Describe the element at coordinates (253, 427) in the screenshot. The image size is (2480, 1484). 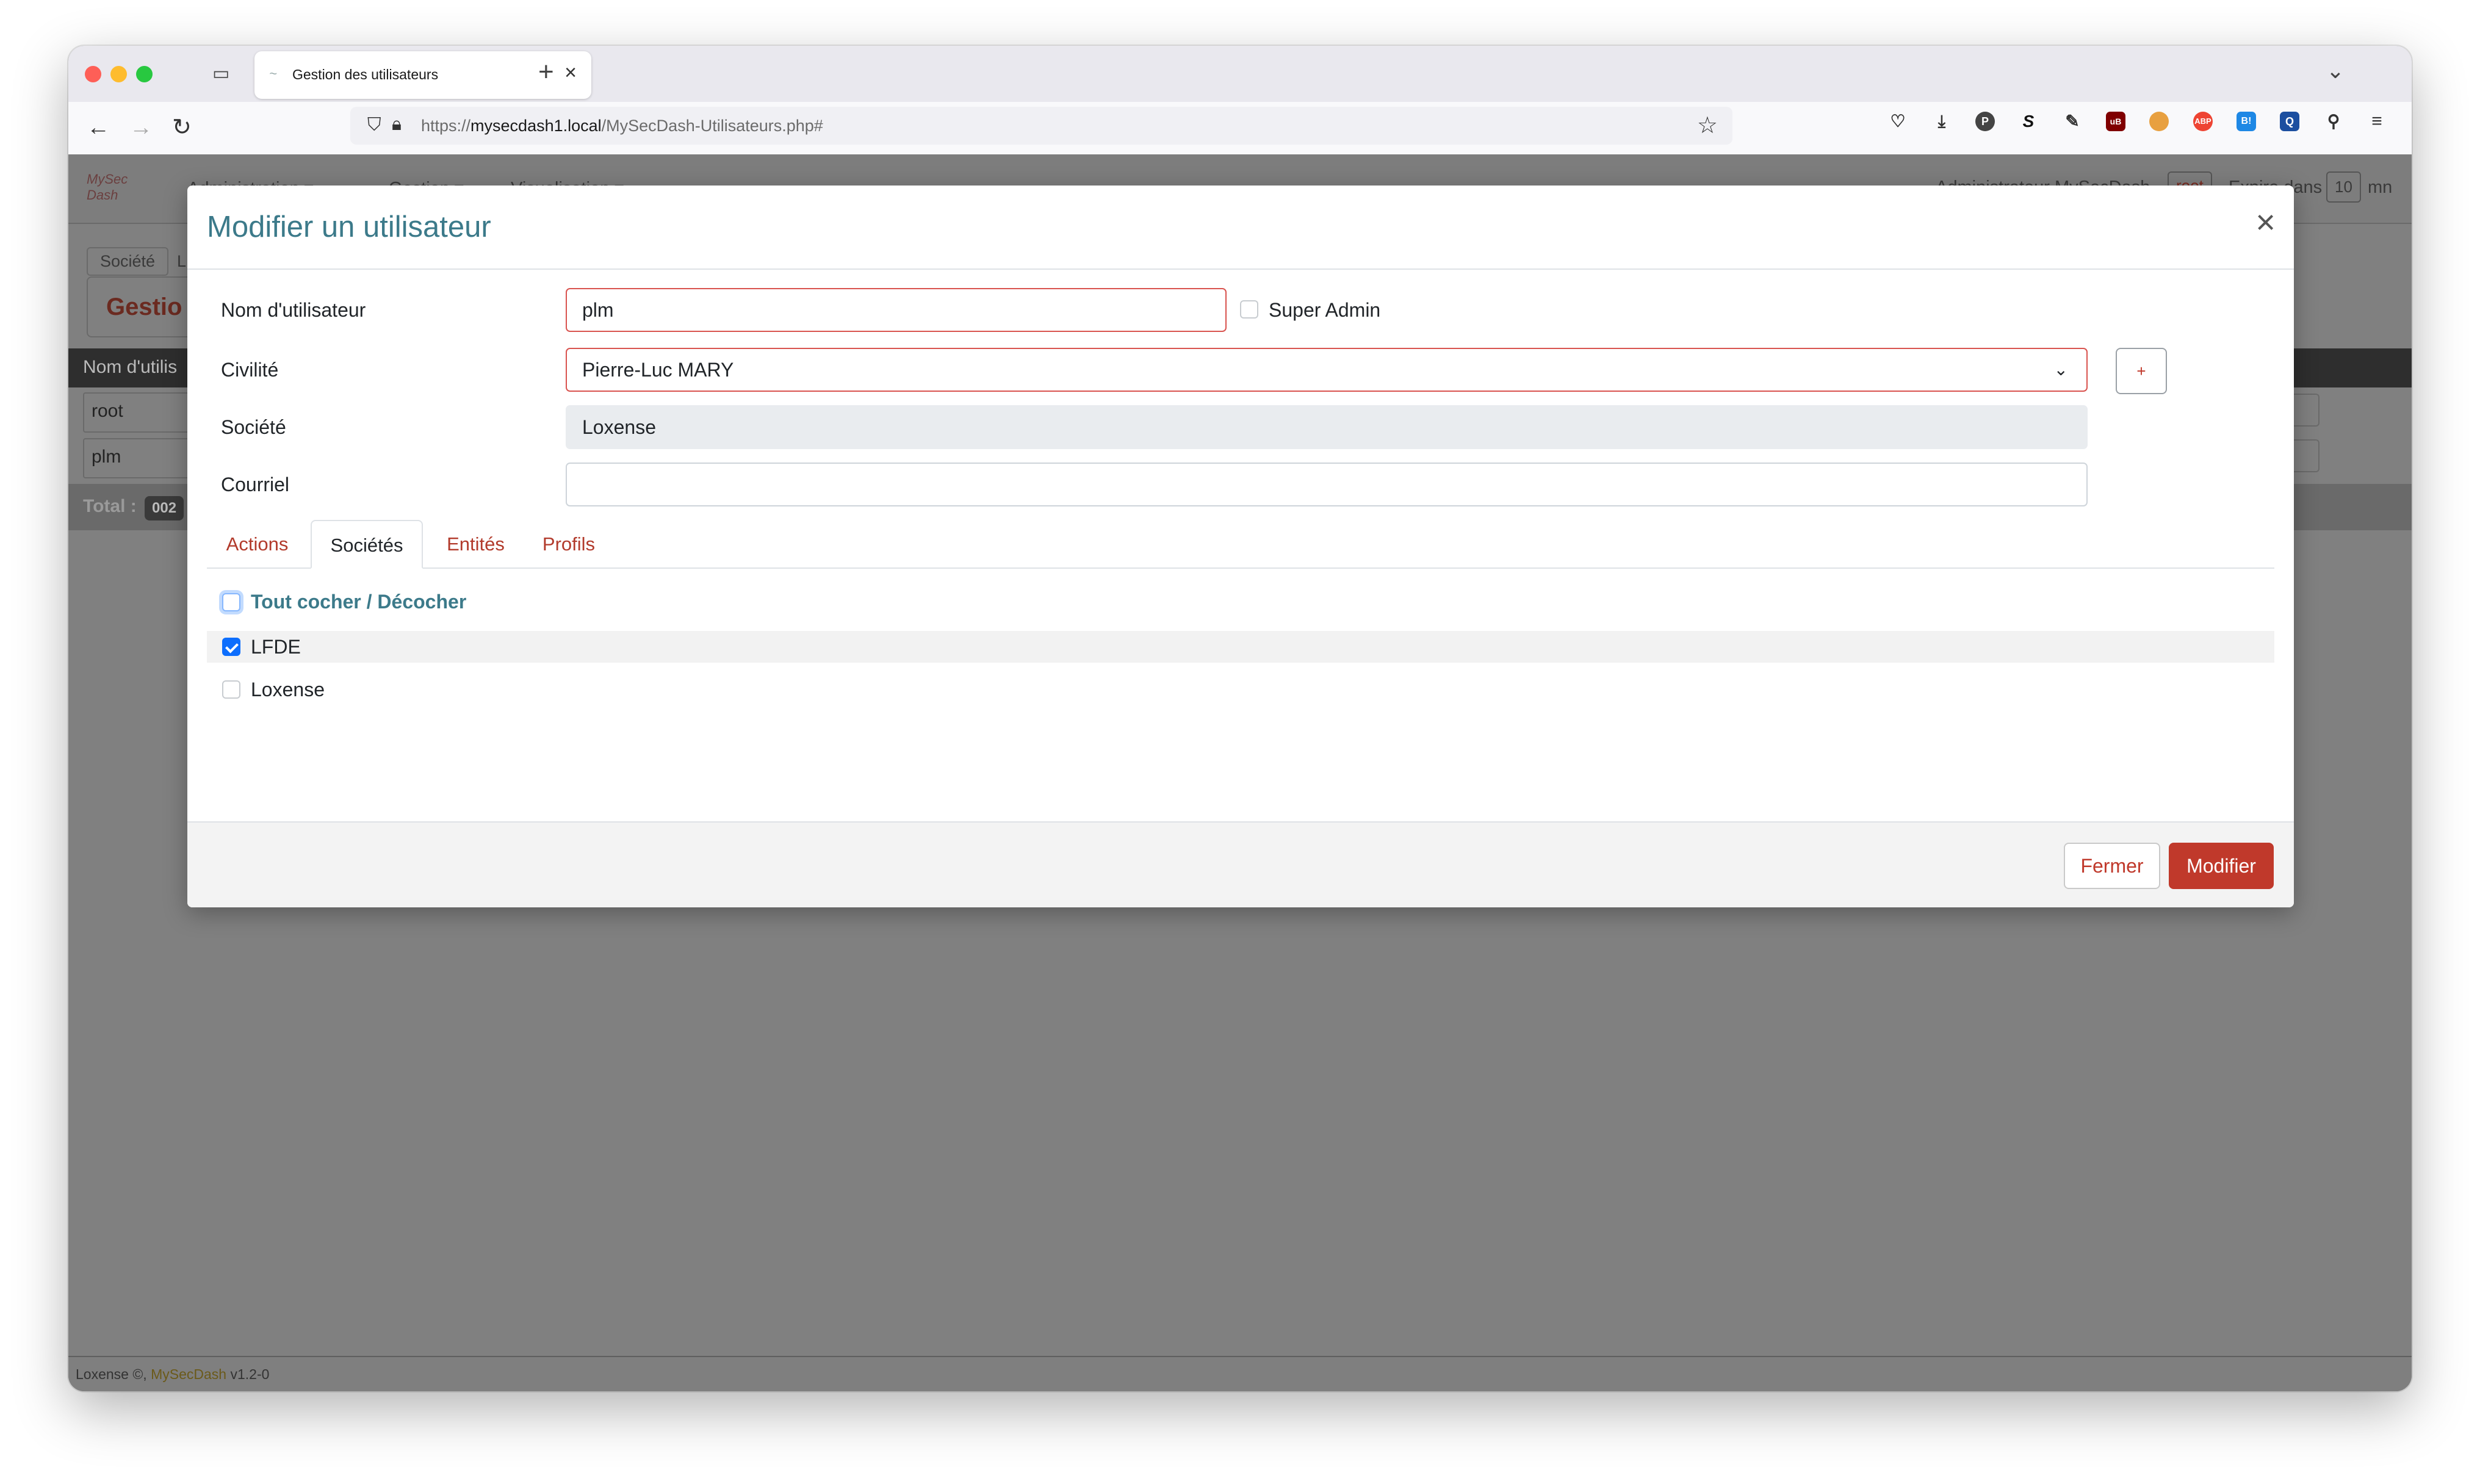
I see `company-label: Société` at that location.